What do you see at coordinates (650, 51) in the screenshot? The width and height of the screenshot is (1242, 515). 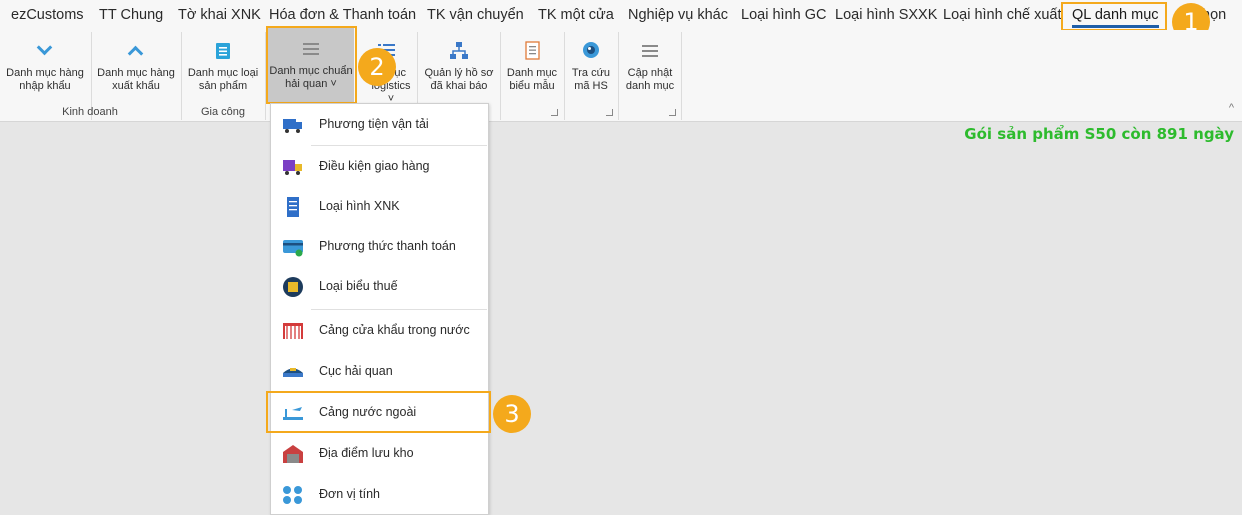 I see `list-lines-icon` at bounding box center [650, 51].